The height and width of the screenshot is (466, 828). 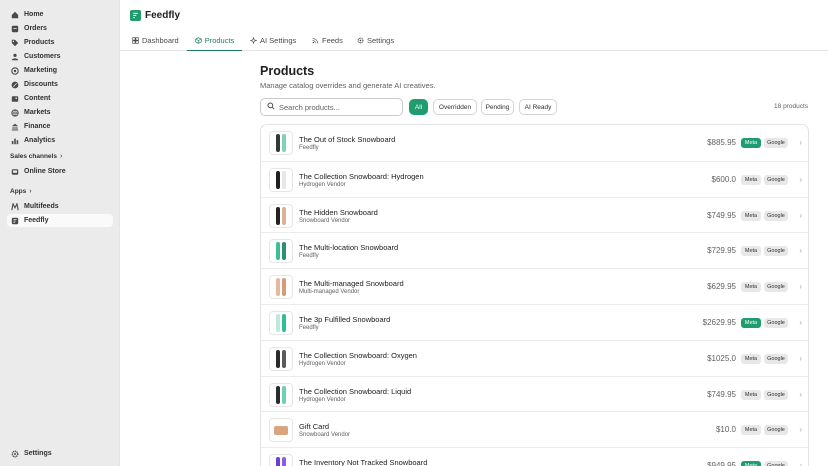 I want to click on sidebar-item-content: Content, so click(x=60, y=98).